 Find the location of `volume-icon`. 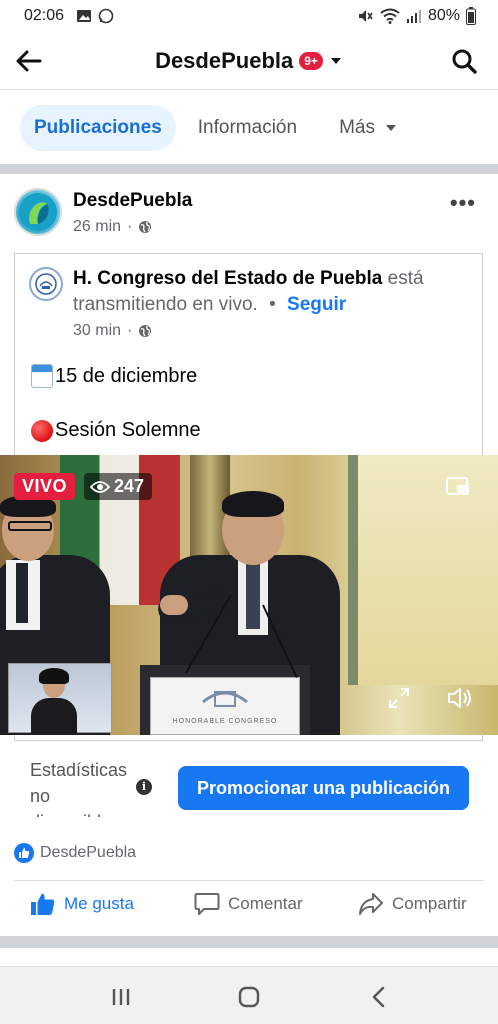

volume-icon is located at coordinates (460, 698).